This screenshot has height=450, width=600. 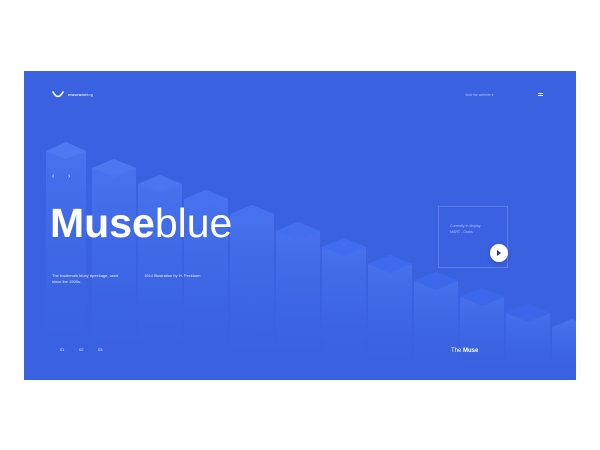 What do you see at coordinates (58, 95) in the screenshot?
I see `logo-icon` at bounding box center [58, 95].